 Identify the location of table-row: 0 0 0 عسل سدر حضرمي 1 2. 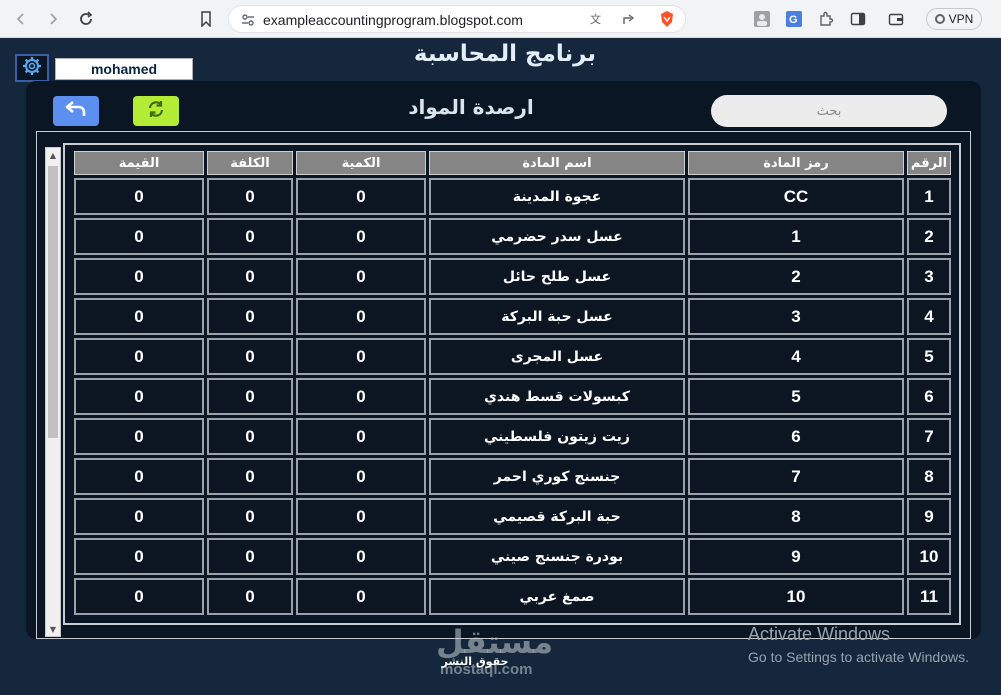
(512, 236).